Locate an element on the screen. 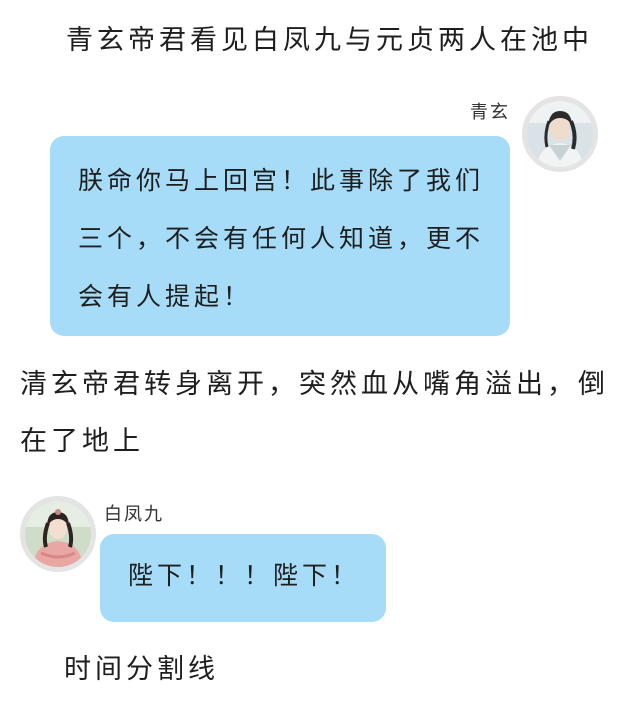  narration-text: 时间分割线 is located at coordinates (141, 669).